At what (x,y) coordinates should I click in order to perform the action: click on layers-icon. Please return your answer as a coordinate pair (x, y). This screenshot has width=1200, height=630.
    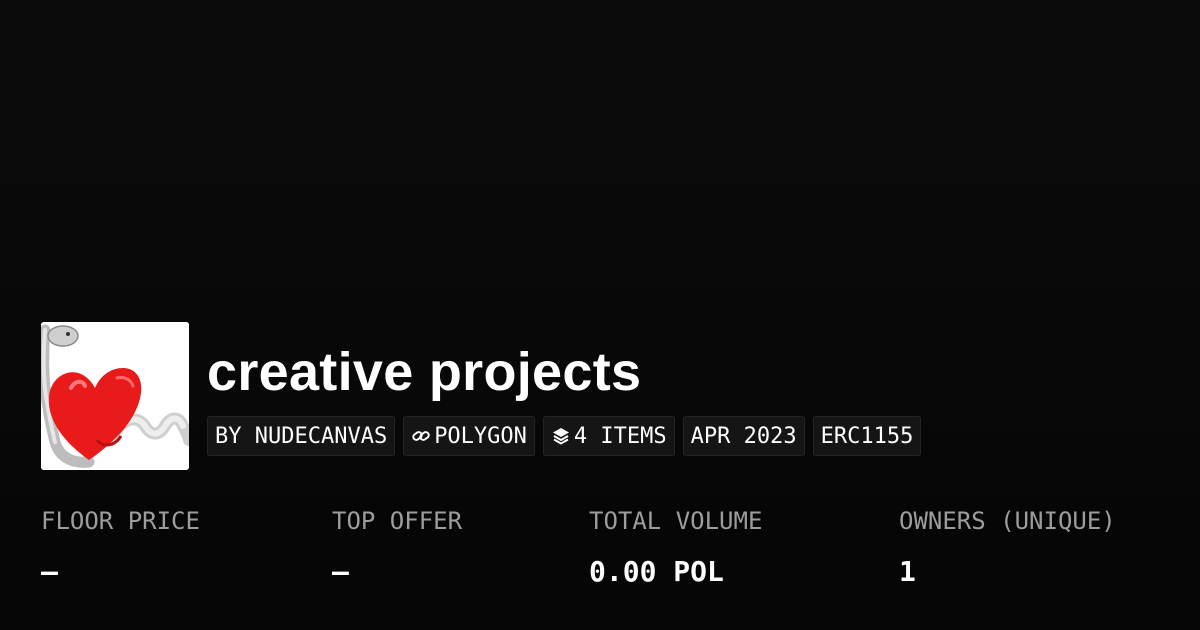
    Looking at the image, I should click on (561, 436).